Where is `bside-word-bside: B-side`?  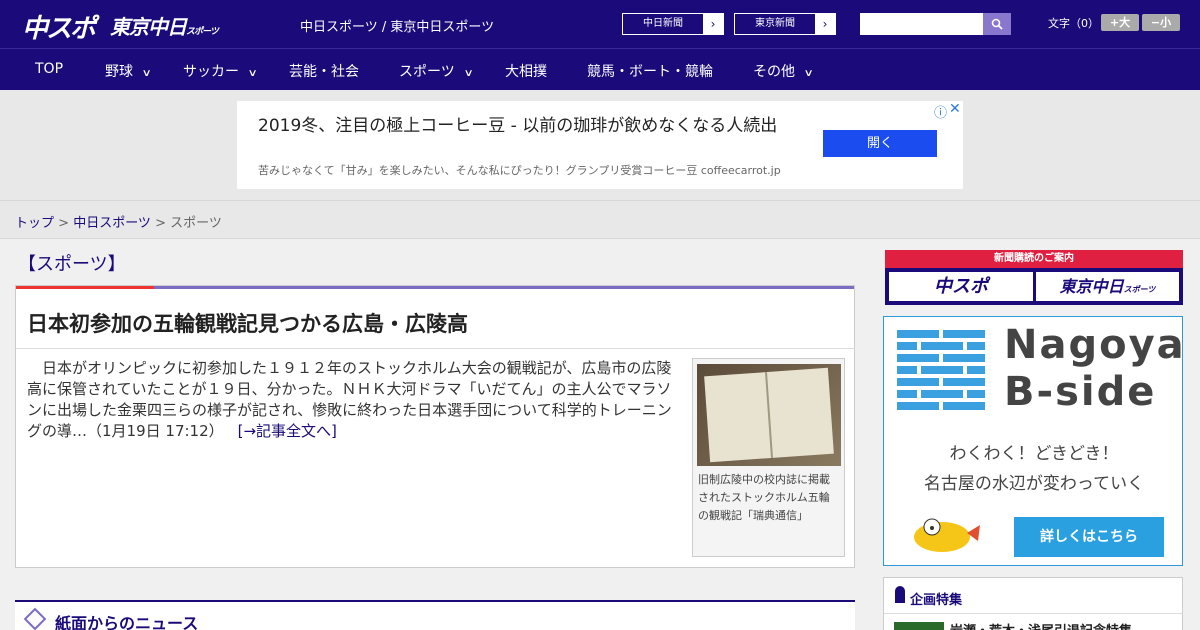 bside-word-bside: B-side is located at coordinates (1080, 392).